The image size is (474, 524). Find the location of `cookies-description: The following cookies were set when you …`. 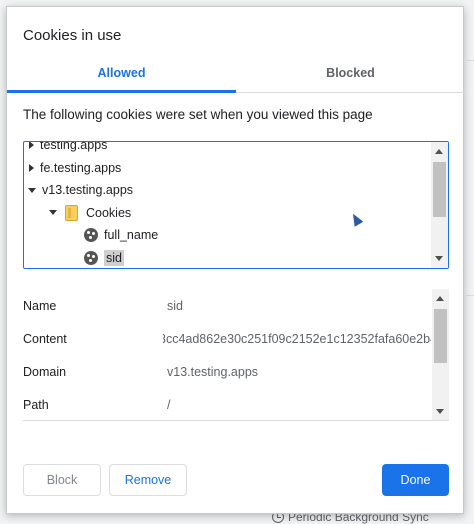

cookies-description: The following cookies were set when you … is located at coordinates (198, 114).